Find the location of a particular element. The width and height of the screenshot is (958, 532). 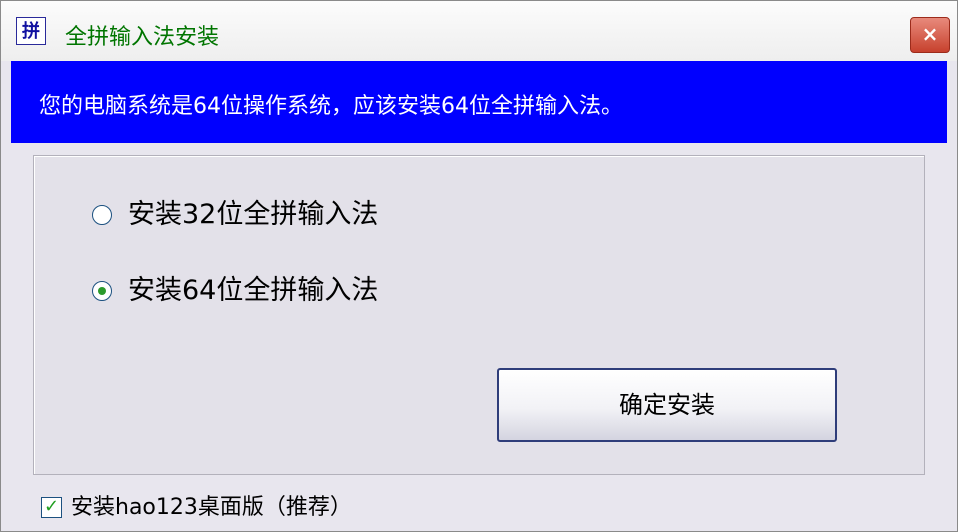

window-title: 全拼输入法安装 is located at coordinates (142, 37).